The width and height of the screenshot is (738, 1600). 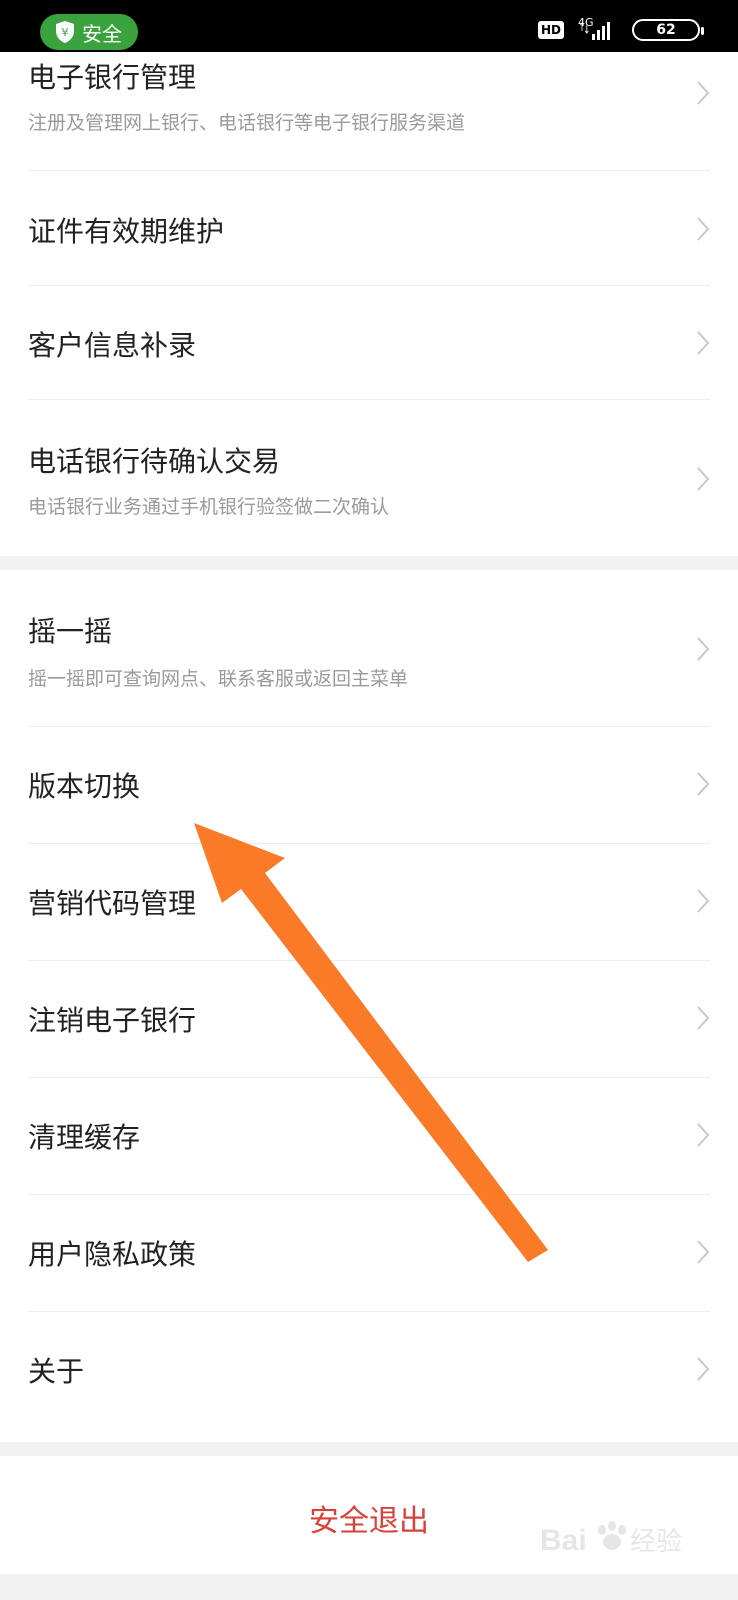 I want to click on battery-level: 62, so click(x=666, y=30).